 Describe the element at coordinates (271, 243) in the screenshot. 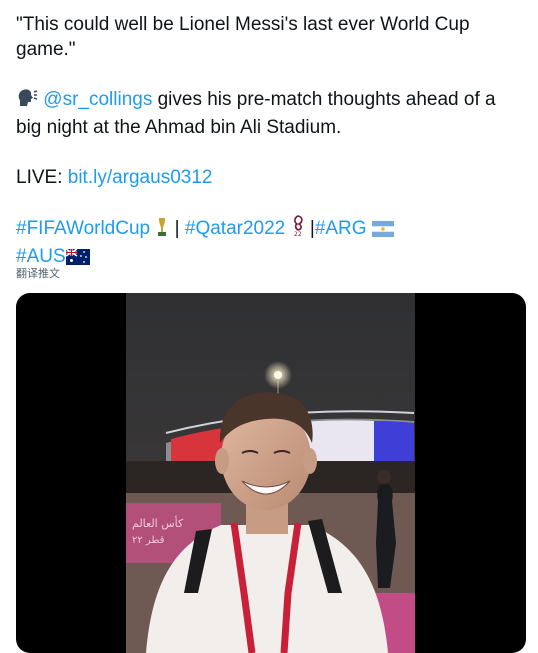

I see `hashtags-line: #FIFAWorldCup | #Qatar2022 22 |#ARG #AUS` at that location.